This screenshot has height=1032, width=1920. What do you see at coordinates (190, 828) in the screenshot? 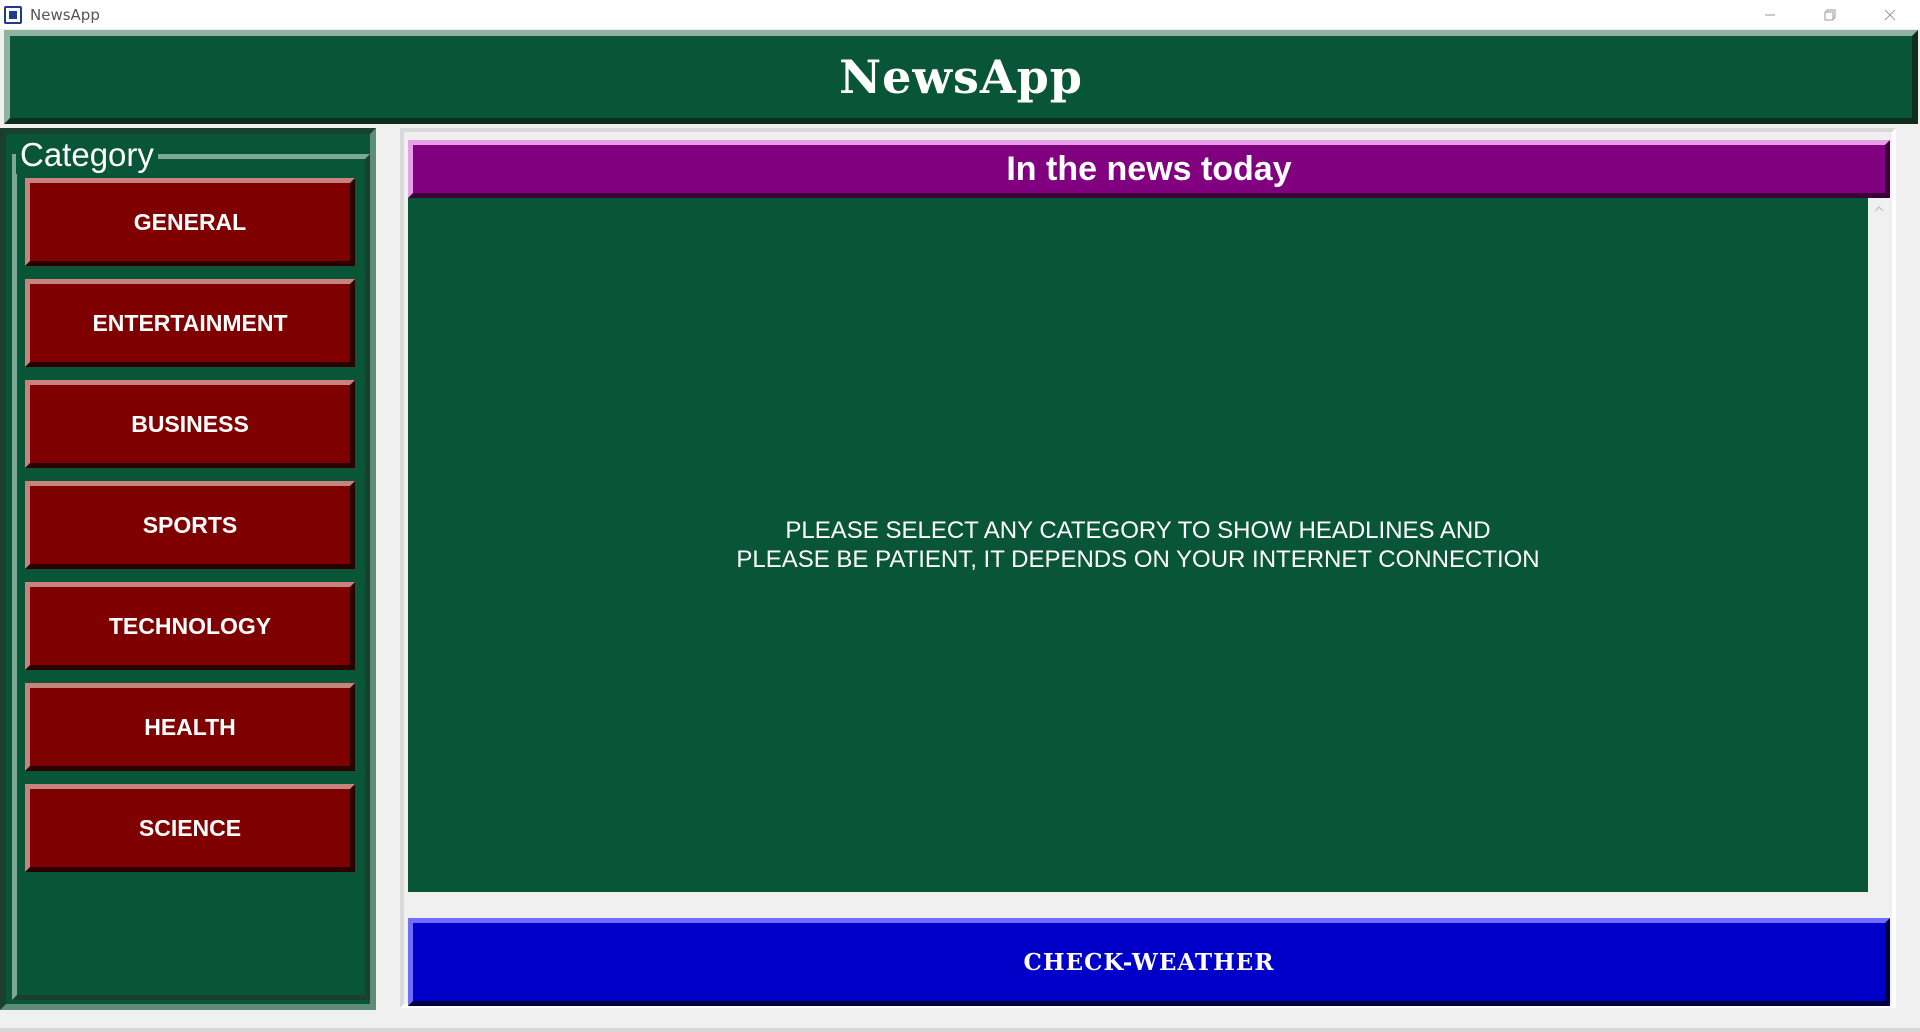
I see `category-button-science: SCIENCE` at bounding box center [190, 828].